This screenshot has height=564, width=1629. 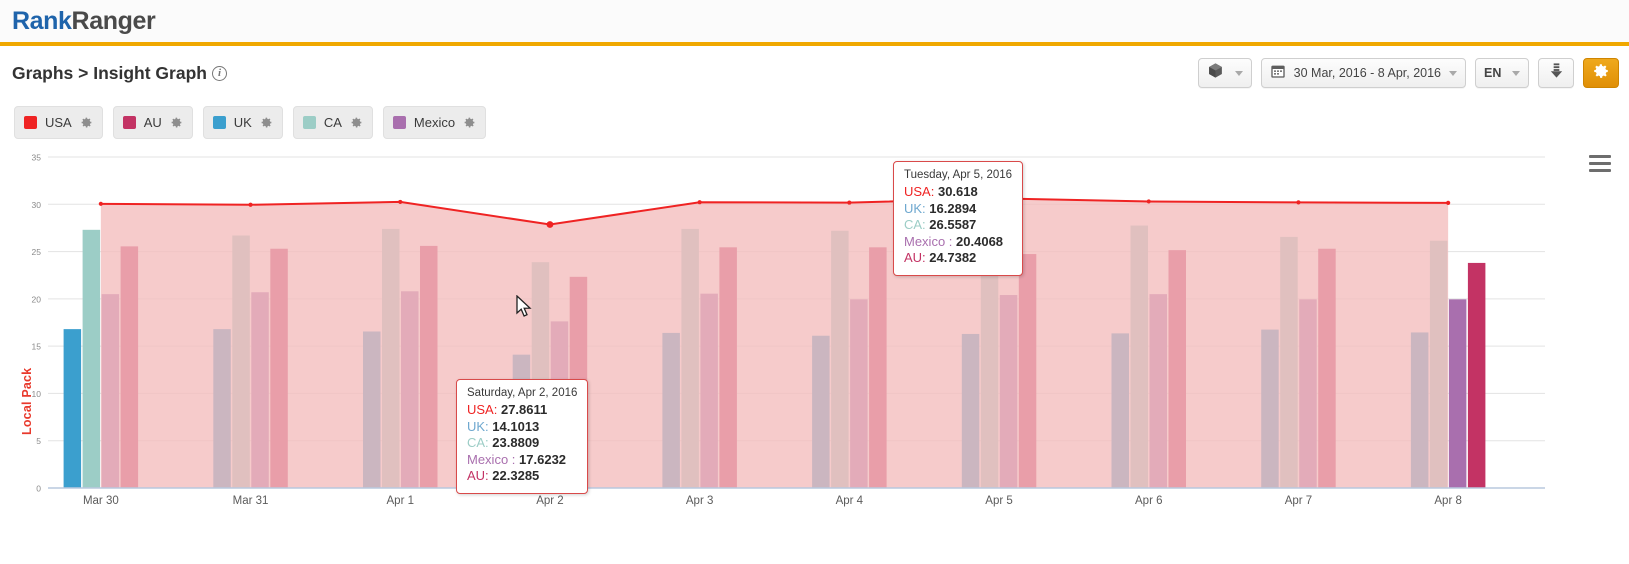 I want to click on project-selector-button, so click(x=1224, y=73).